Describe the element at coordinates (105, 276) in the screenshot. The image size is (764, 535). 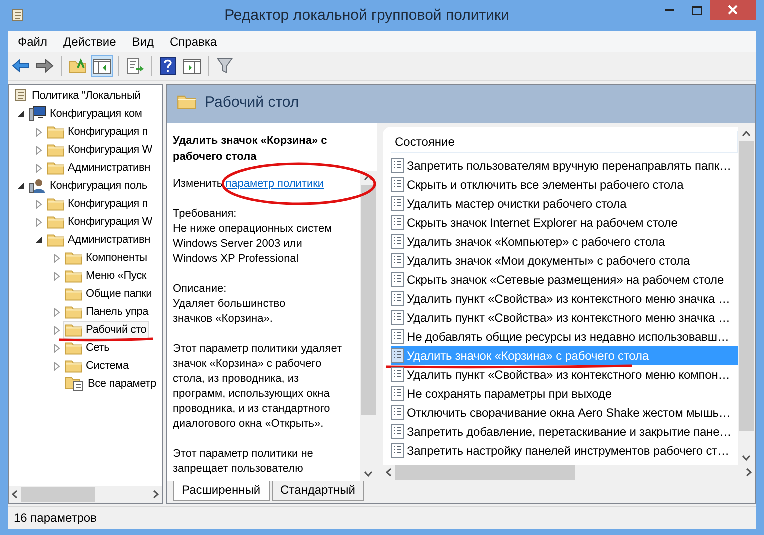
I see `tree-item: Меню «Пуск` at that location.